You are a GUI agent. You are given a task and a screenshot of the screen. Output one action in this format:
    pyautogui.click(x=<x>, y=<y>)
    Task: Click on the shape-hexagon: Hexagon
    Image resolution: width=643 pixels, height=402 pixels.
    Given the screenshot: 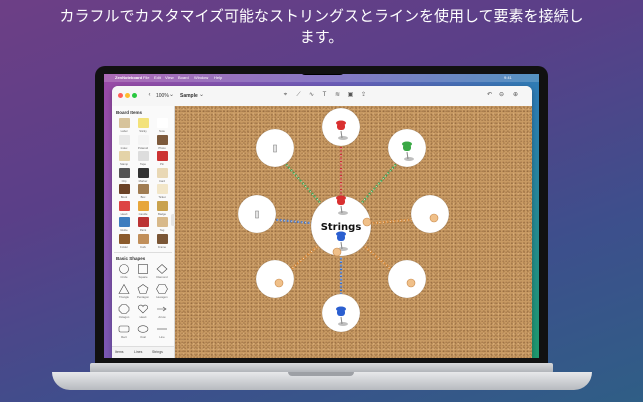 What is the action you would take?
    pyautogui.click(x=162, y=292)
    